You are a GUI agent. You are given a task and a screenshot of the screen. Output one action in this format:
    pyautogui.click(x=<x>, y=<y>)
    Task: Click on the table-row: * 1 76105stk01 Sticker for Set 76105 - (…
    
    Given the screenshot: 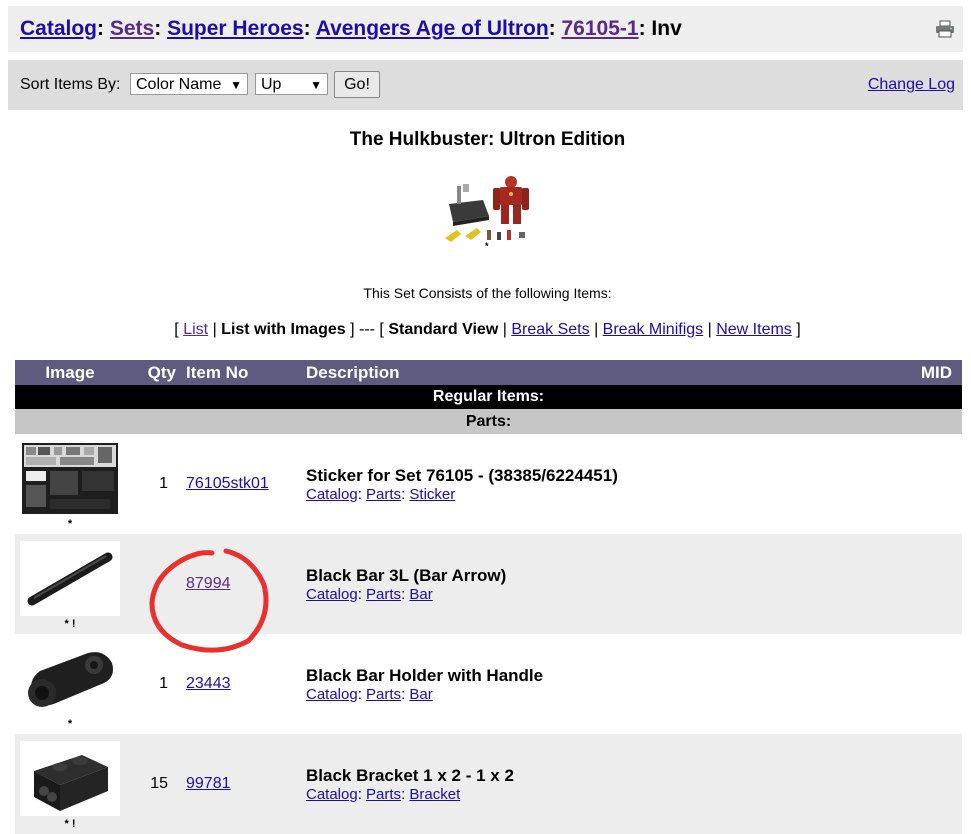 What is the action you would take?
    pyautogui.click(x=488, y=484)
    